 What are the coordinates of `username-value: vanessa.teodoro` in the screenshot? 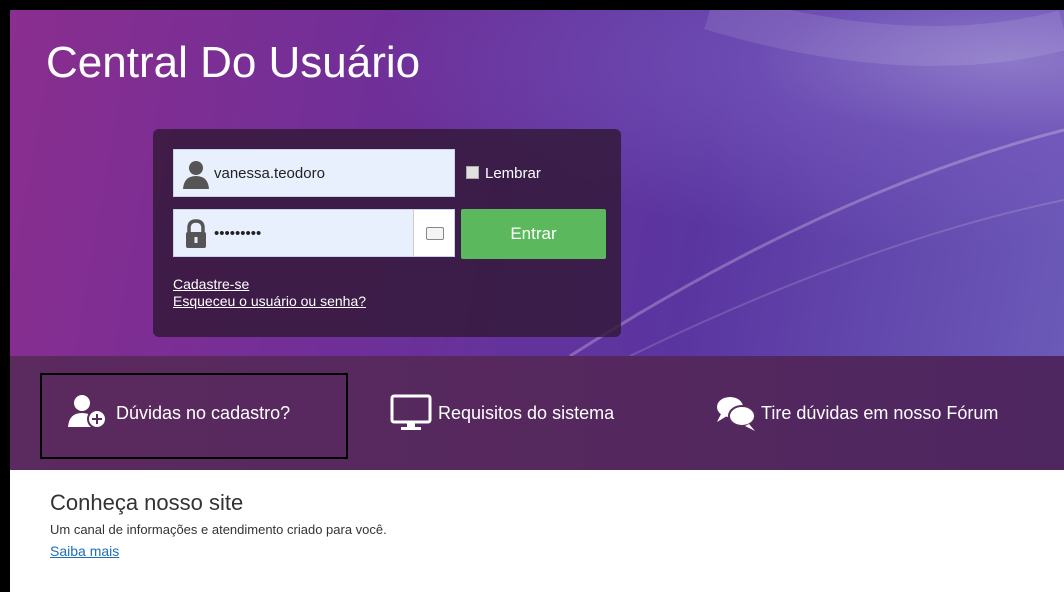 It's located at (269, 173).